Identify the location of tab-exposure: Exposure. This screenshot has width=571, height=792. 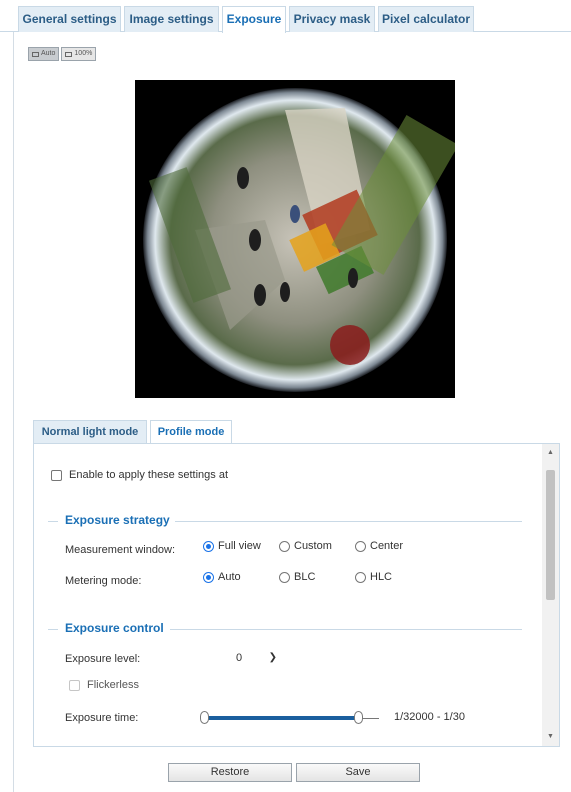
(254, 19).